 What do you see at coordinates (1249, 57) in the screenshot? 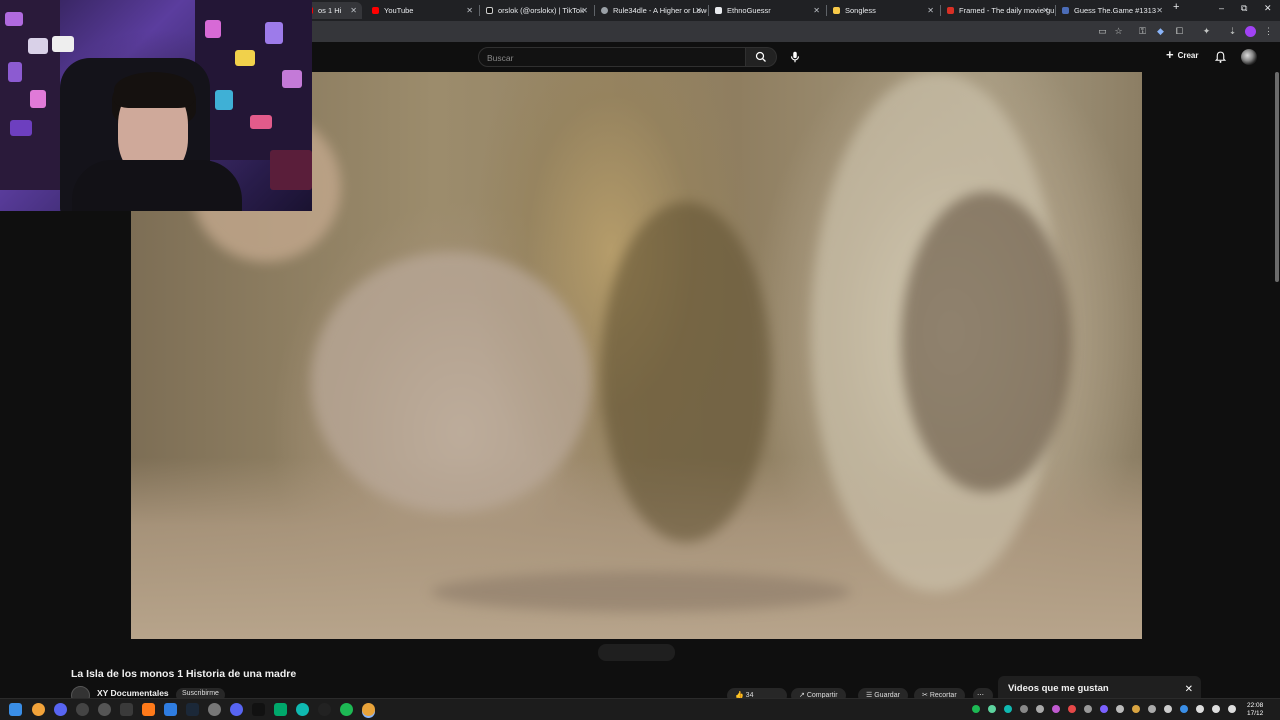
I see `account-avatar` at bounding box center [1249, 57].